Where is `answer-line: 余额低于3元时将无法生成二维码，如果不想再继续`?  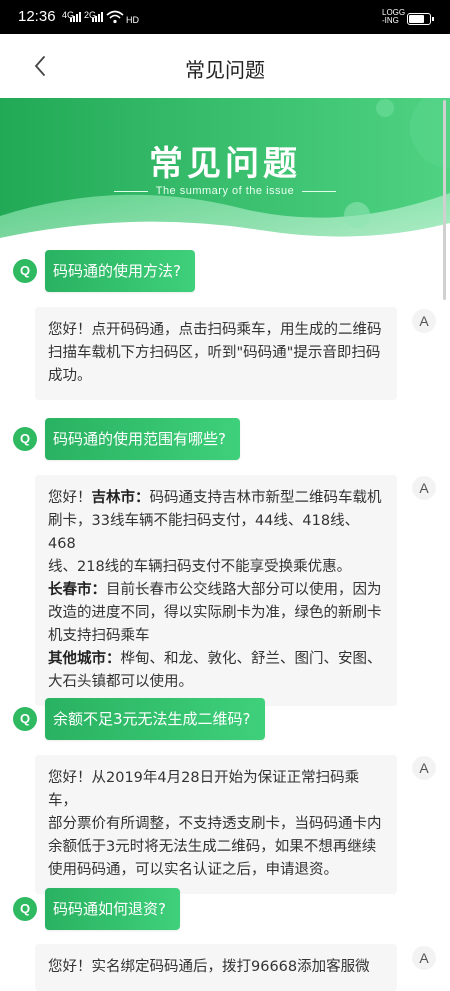
answer-line: 余额低于3元时将无法生成二维码，如果不想再继续 is located at coordinates (212, 847).